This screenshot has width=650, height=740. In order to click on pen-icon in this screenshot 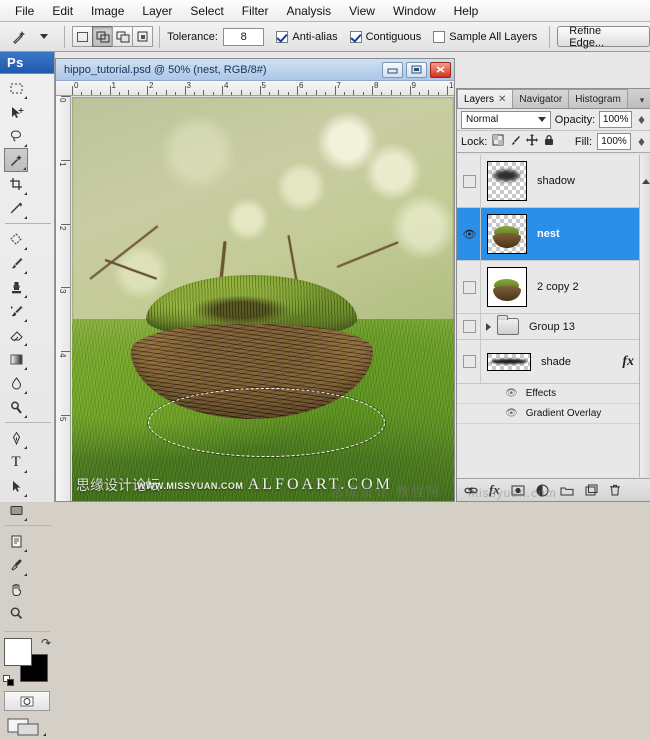, I will do `click(16, 438)`.